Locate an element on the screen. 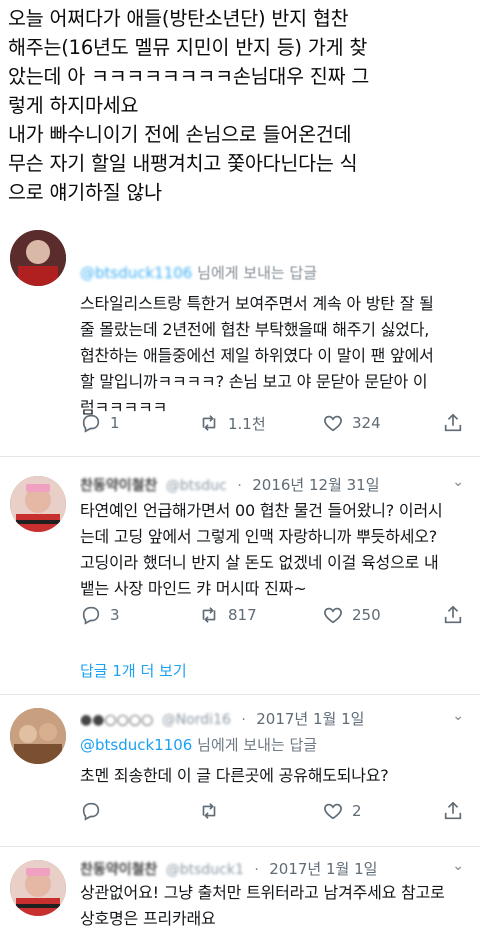  retweet-button: 817 is located at coordinates (227, 615).